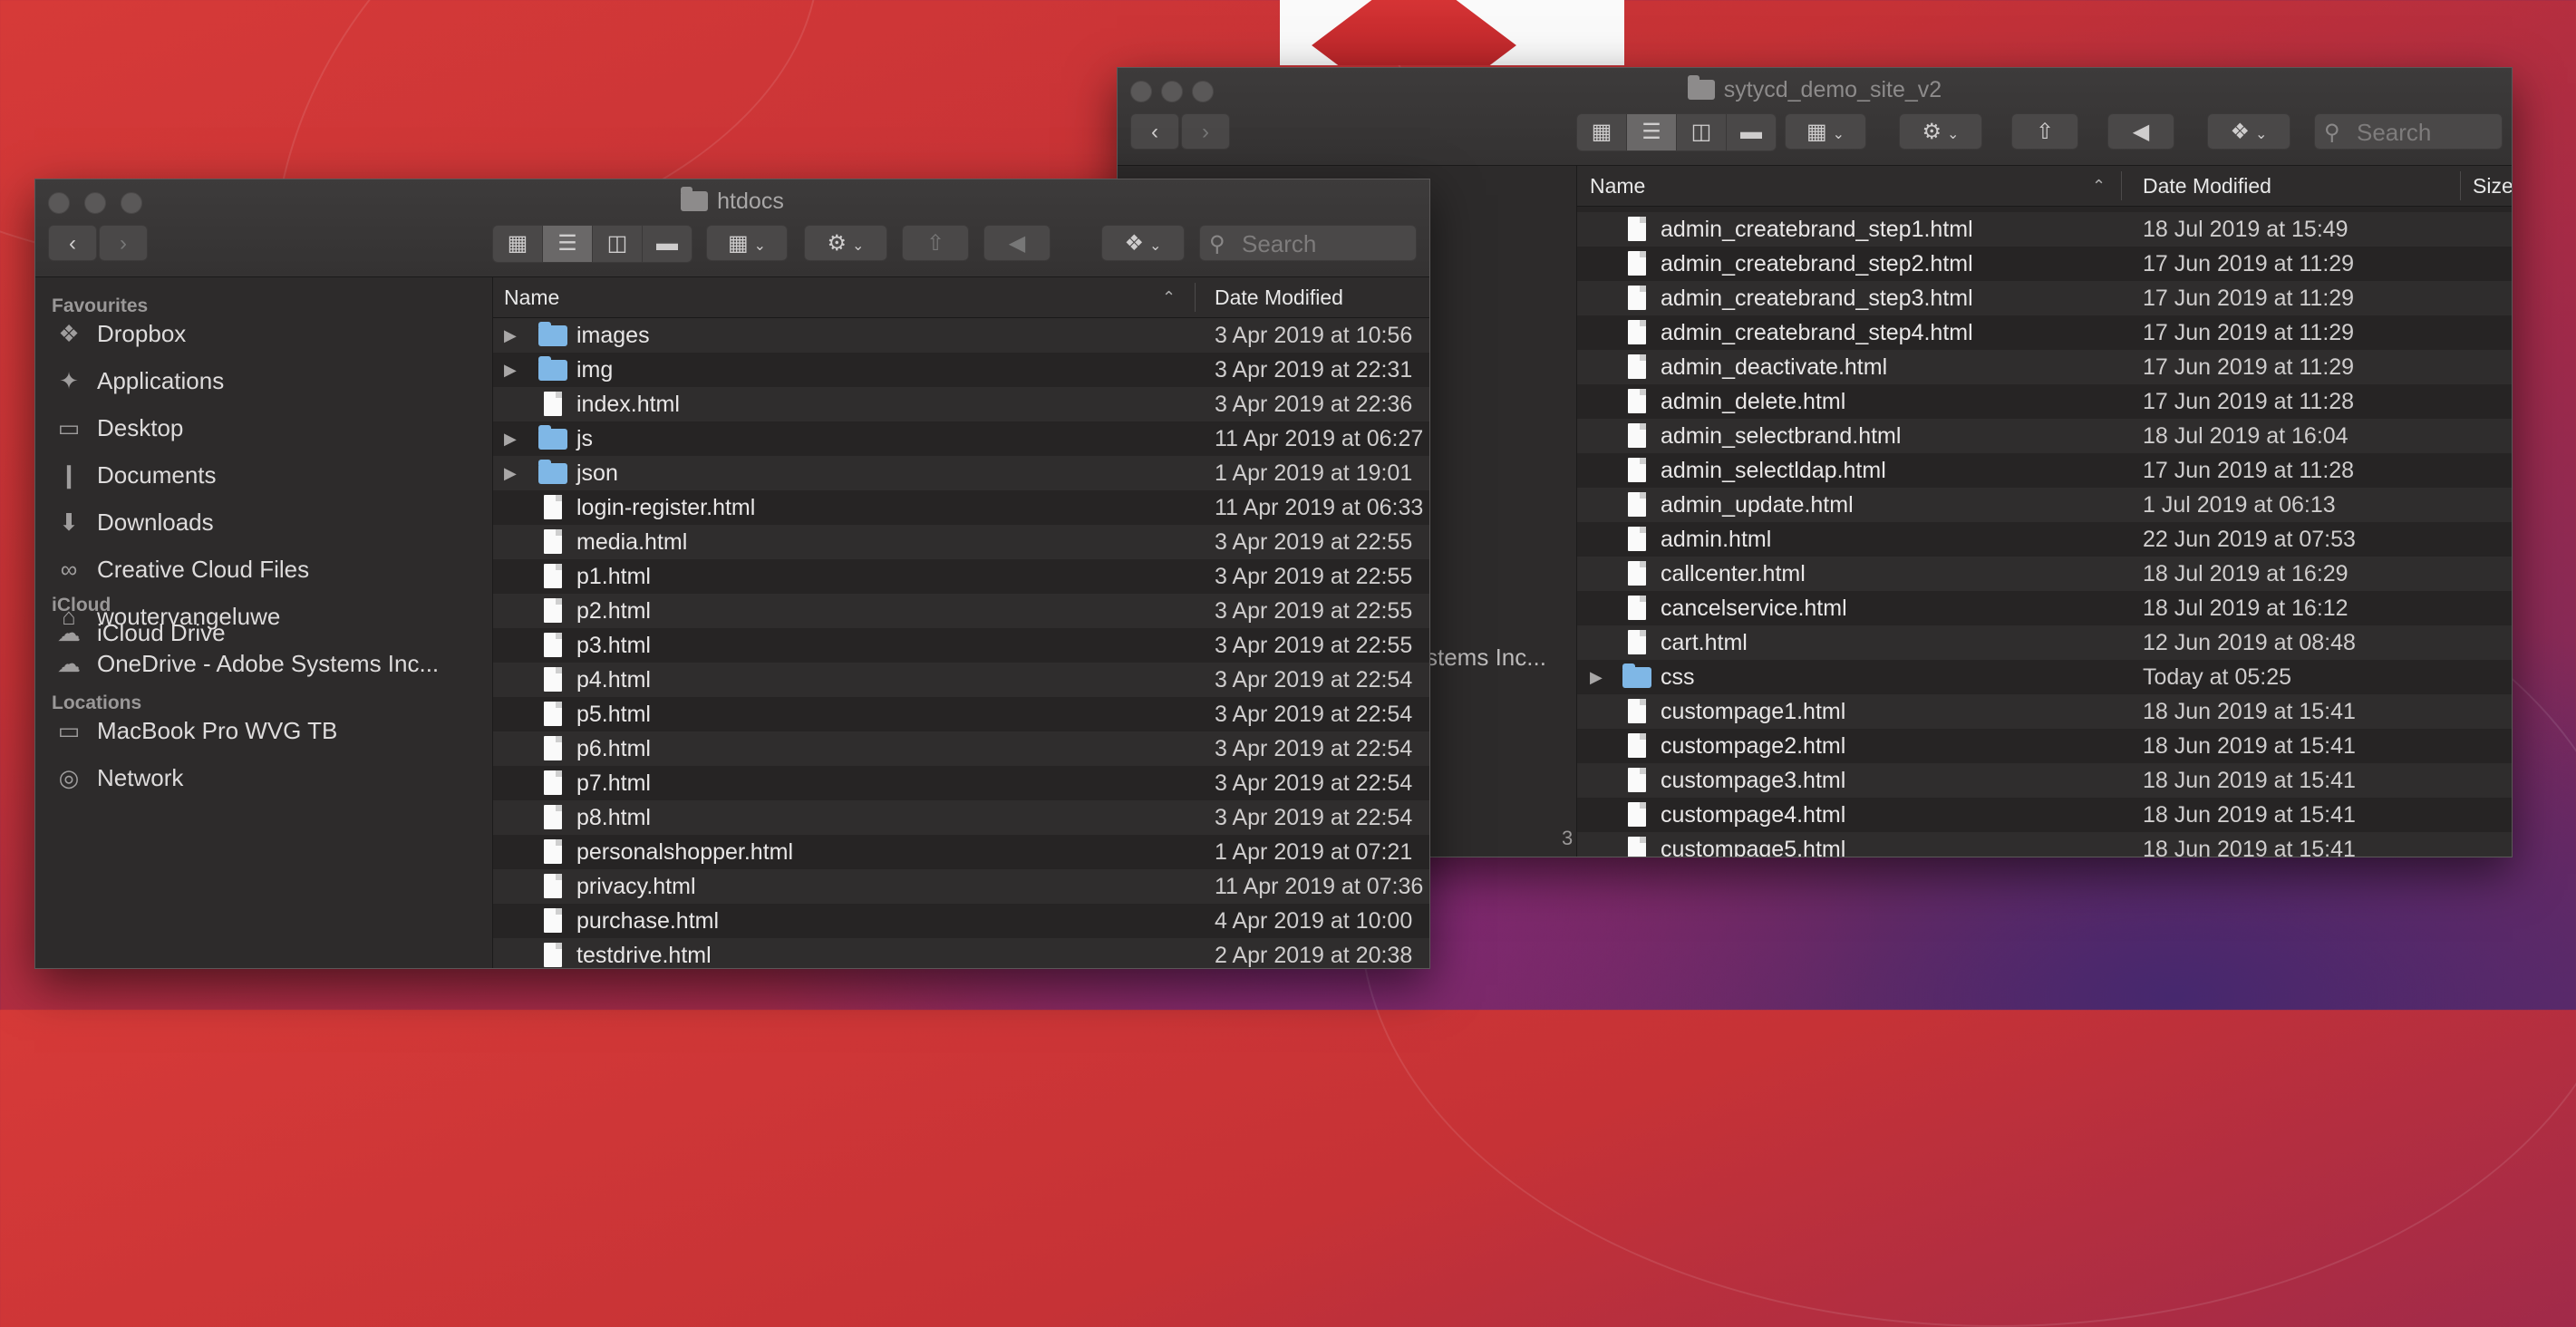 The height and width of the screenshot is (1327, 2576). I want to click on file-row: admin_delete.html 17 Jun 2019 at 11:28, so click(2044, 401).